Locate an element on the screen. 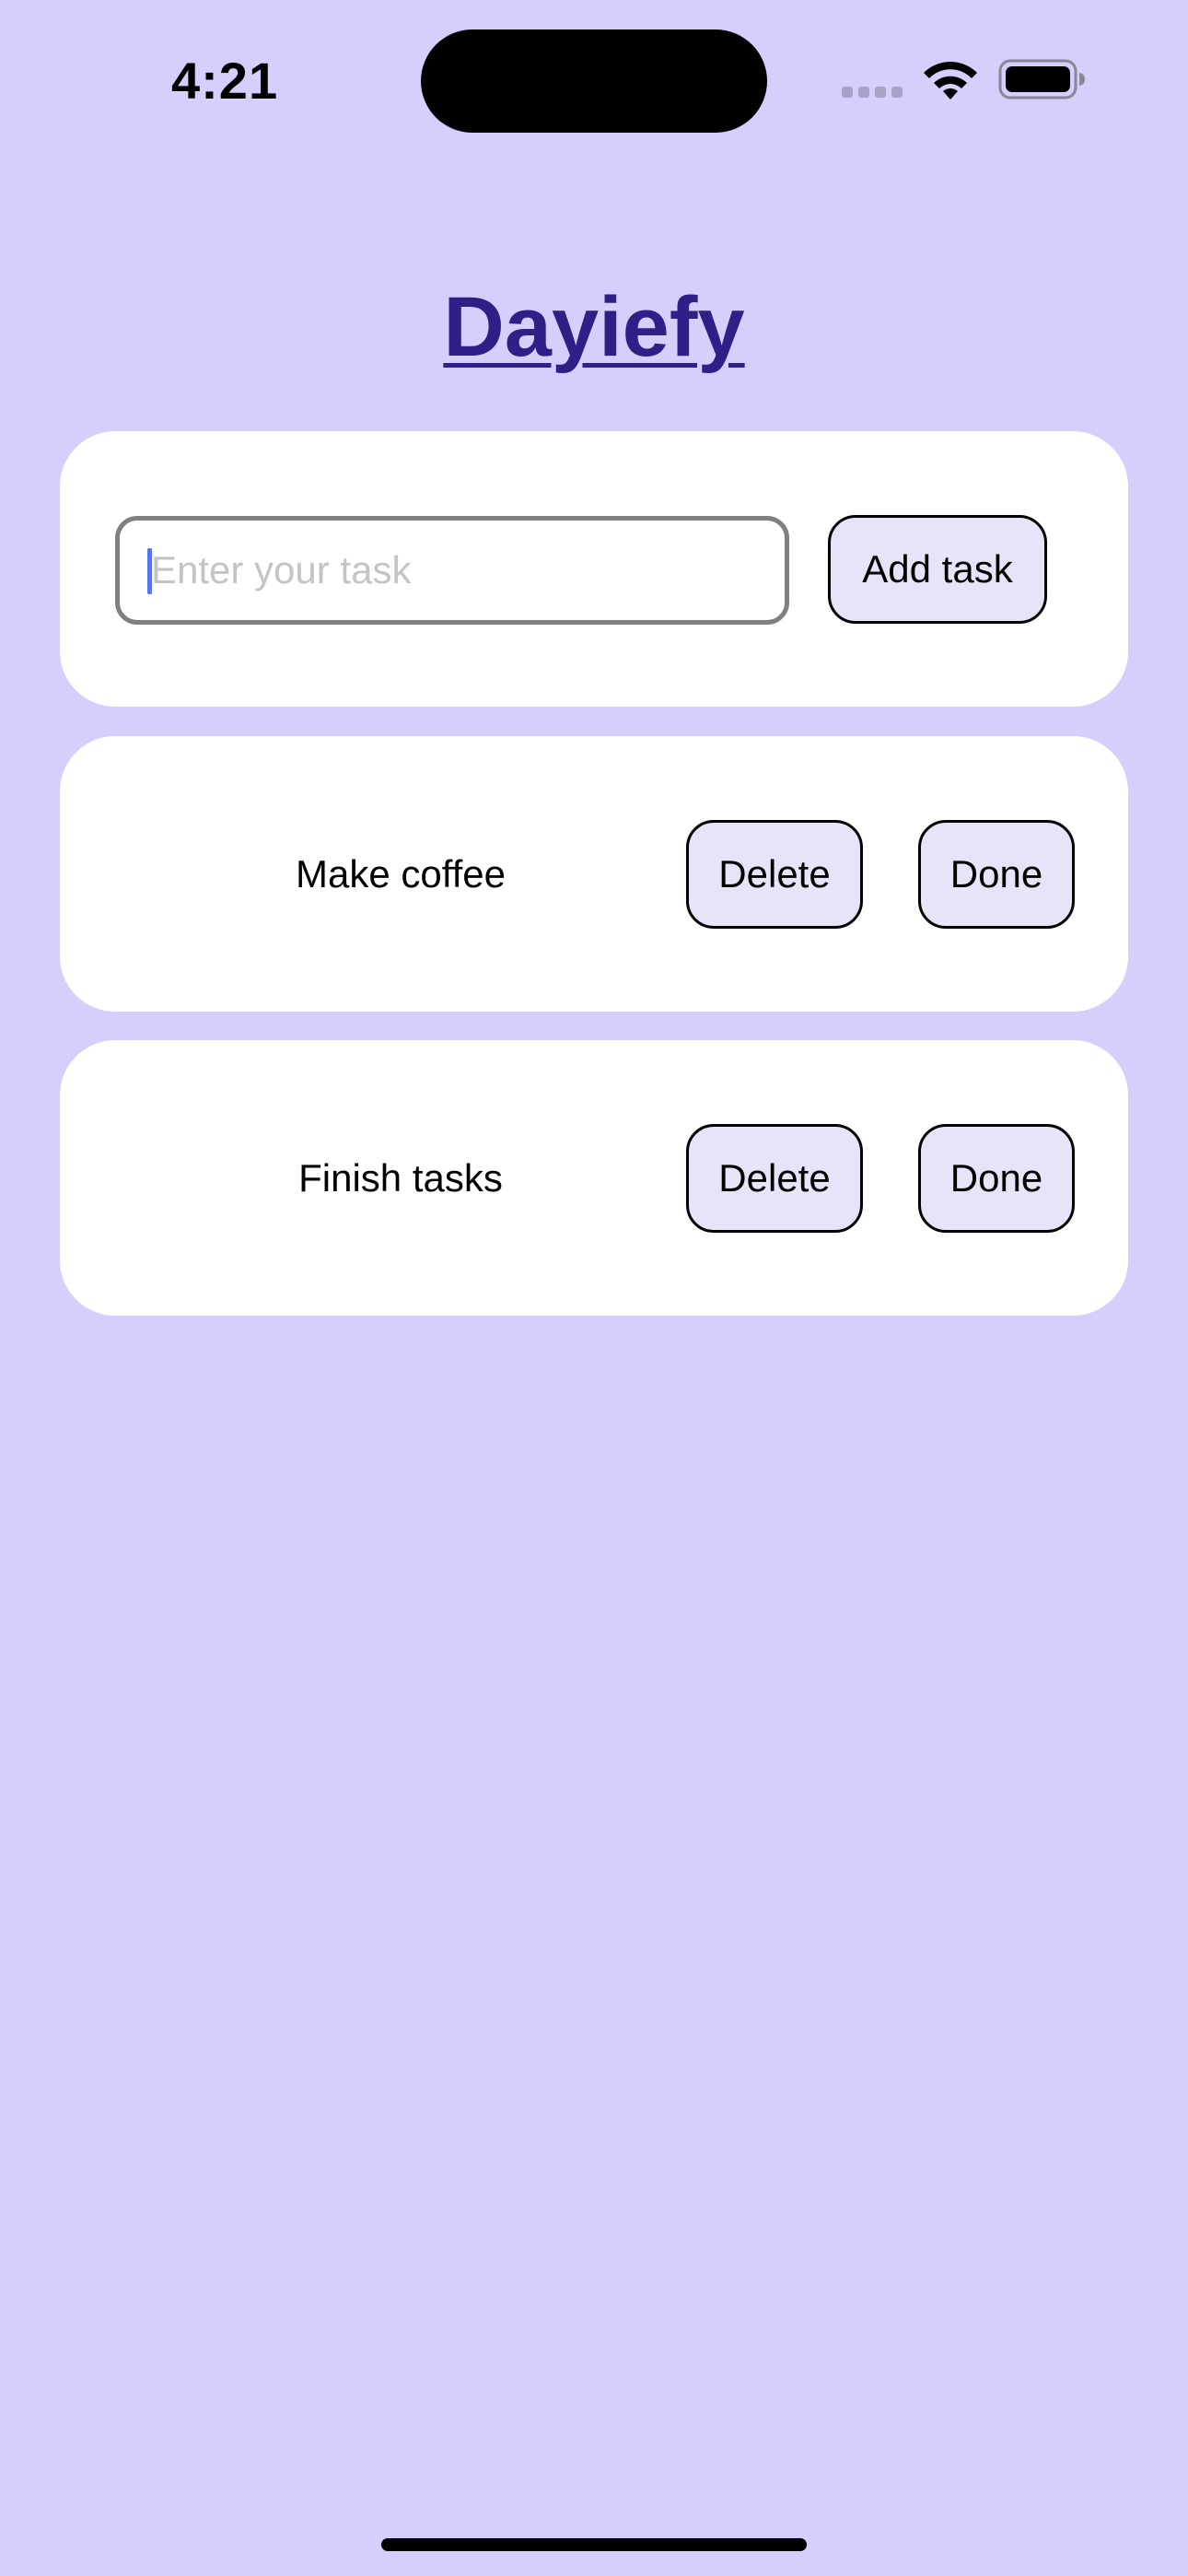 Image resolution: width=1188 pixels, height=2576 pixels. task-label: Make coffee is located at coordinates (401, 874).